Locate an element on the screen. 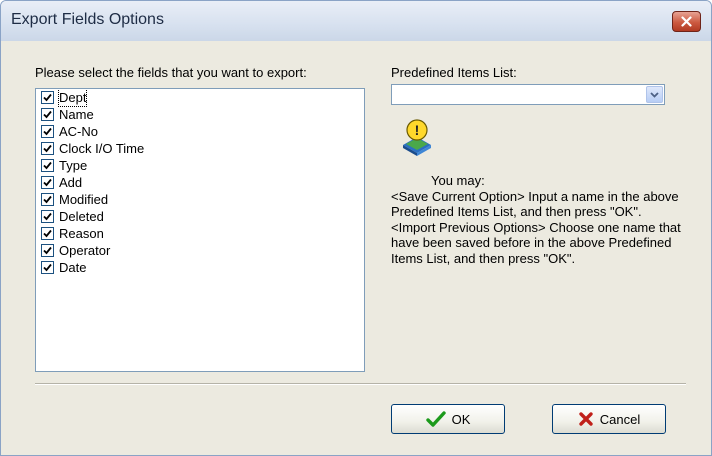 The image size is (712, 456). field-item: Name is located at coordinates (200, 114).